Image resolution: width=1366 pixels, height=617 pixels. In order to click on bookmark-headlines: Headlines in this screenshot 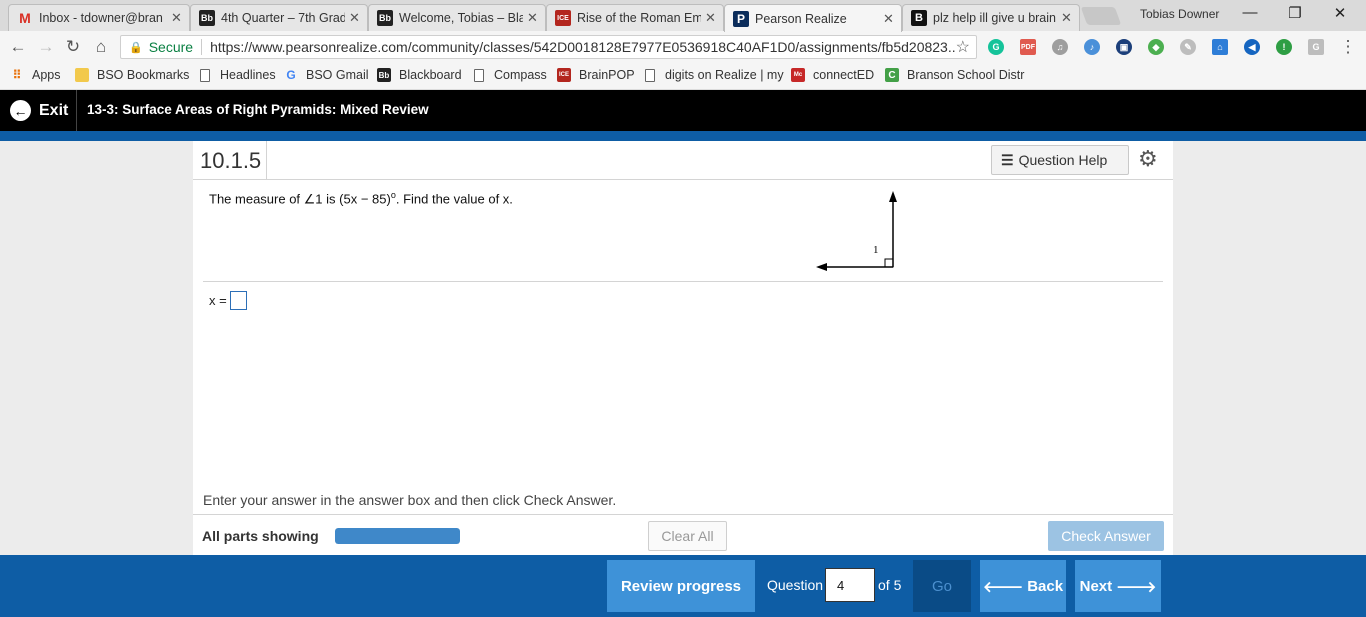, I will do `click(237, 75)`.